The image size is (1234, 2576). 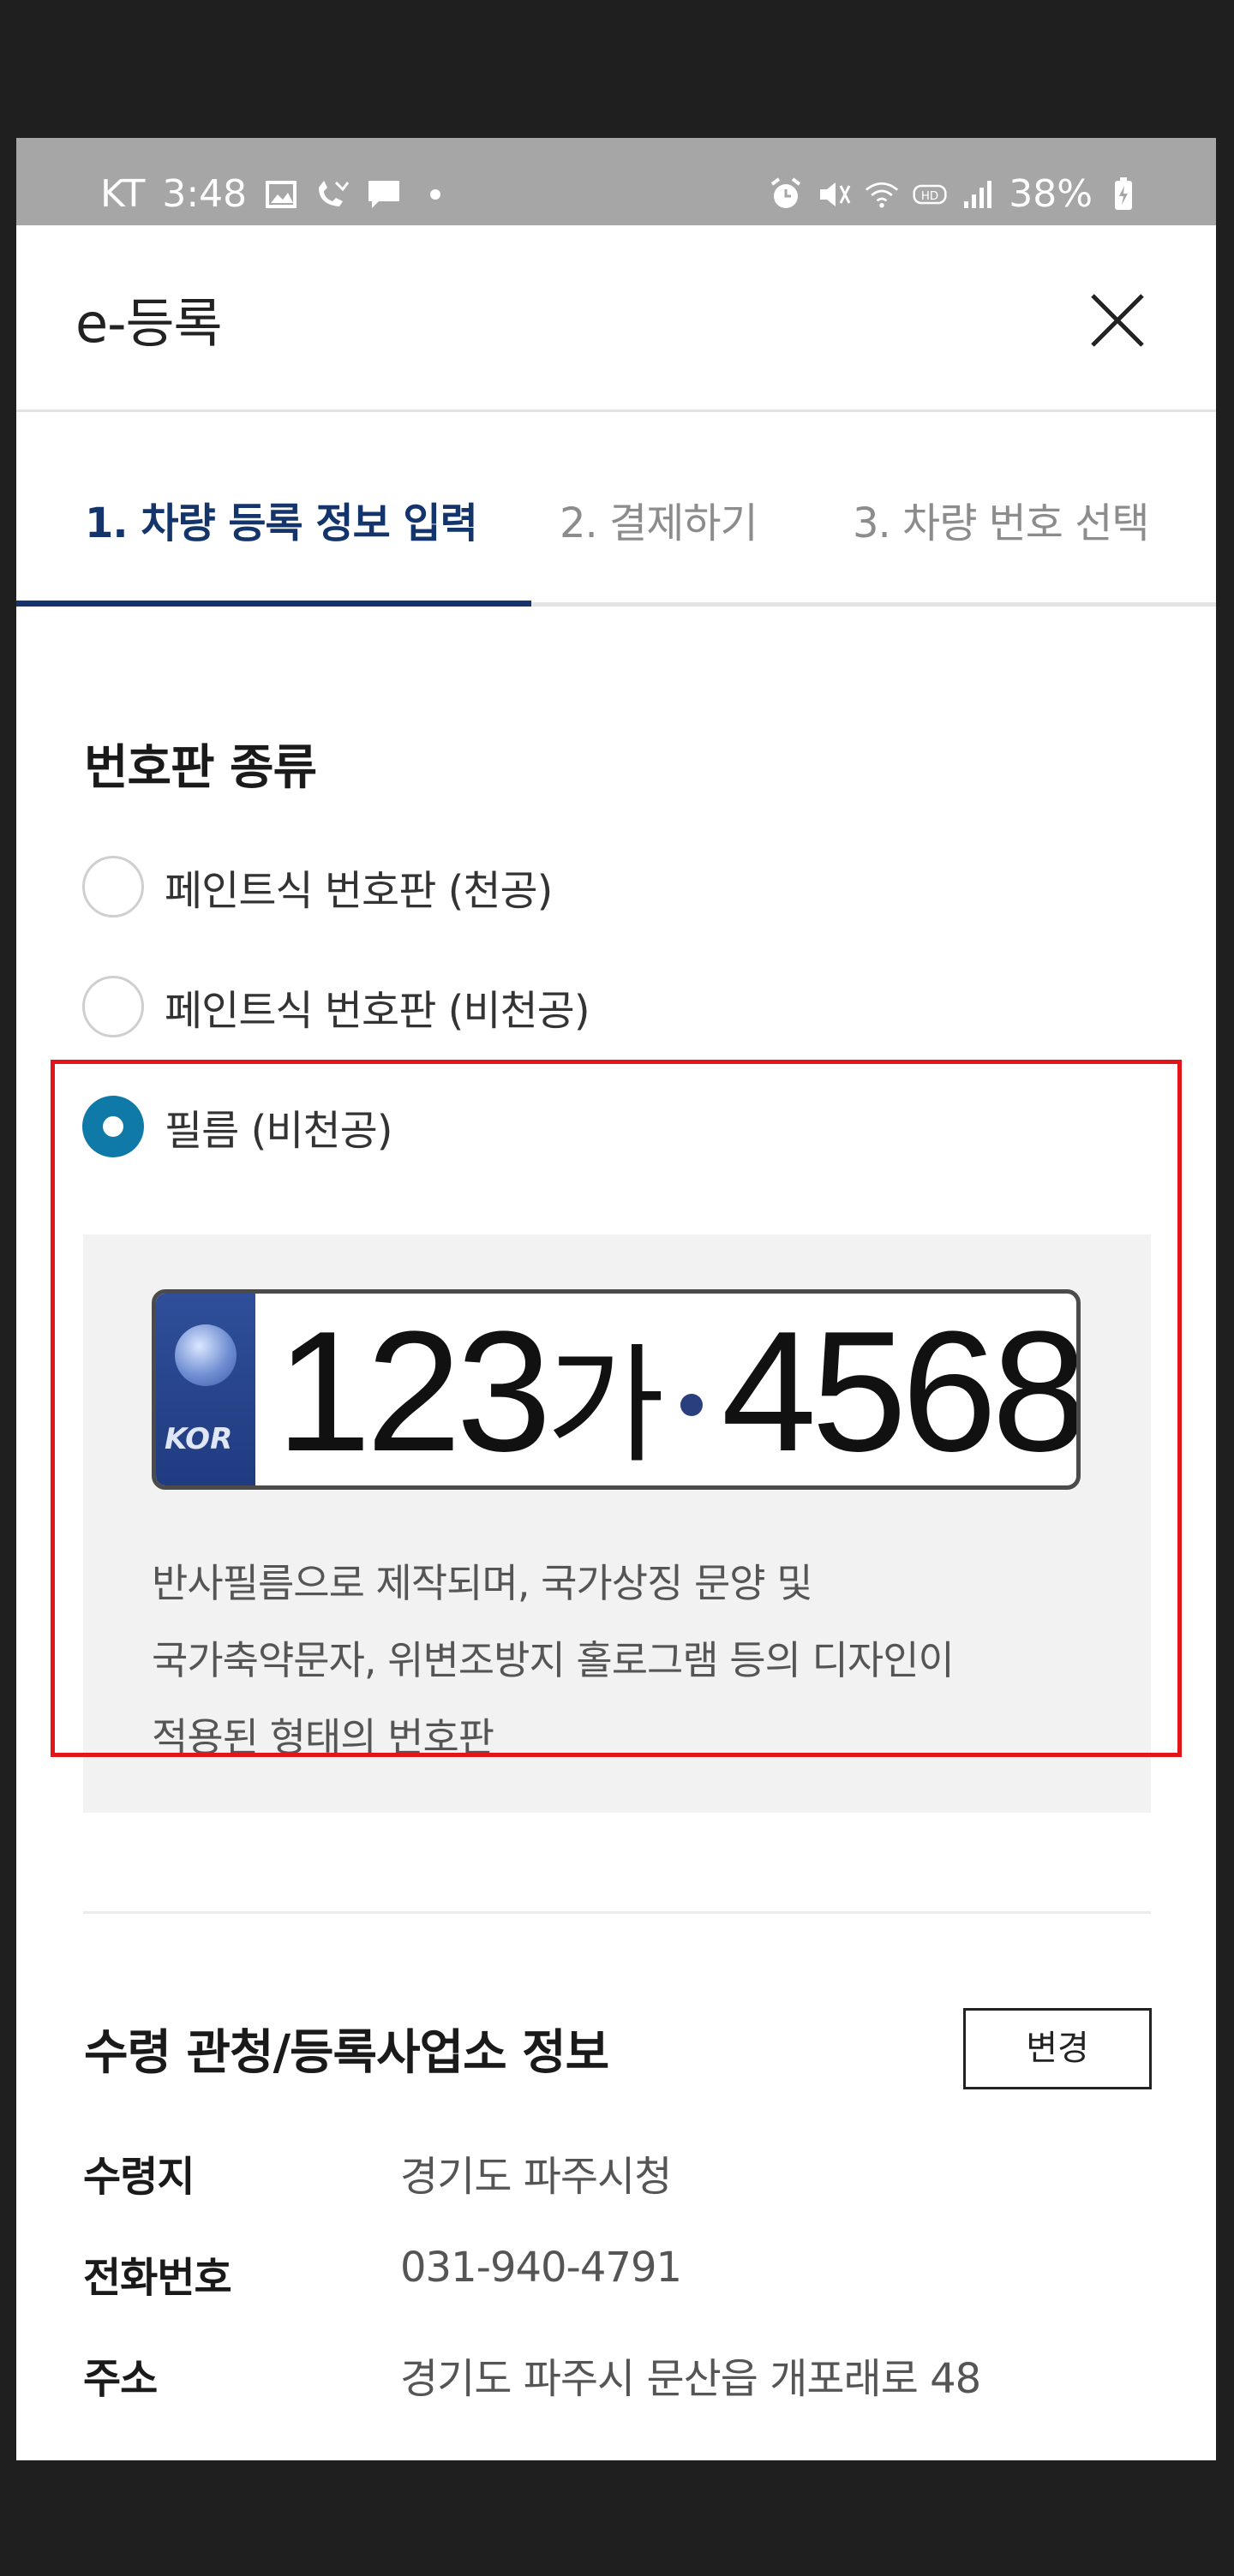 I want to click on info-value: 031-940-4791, so click(x=541, y=2268).